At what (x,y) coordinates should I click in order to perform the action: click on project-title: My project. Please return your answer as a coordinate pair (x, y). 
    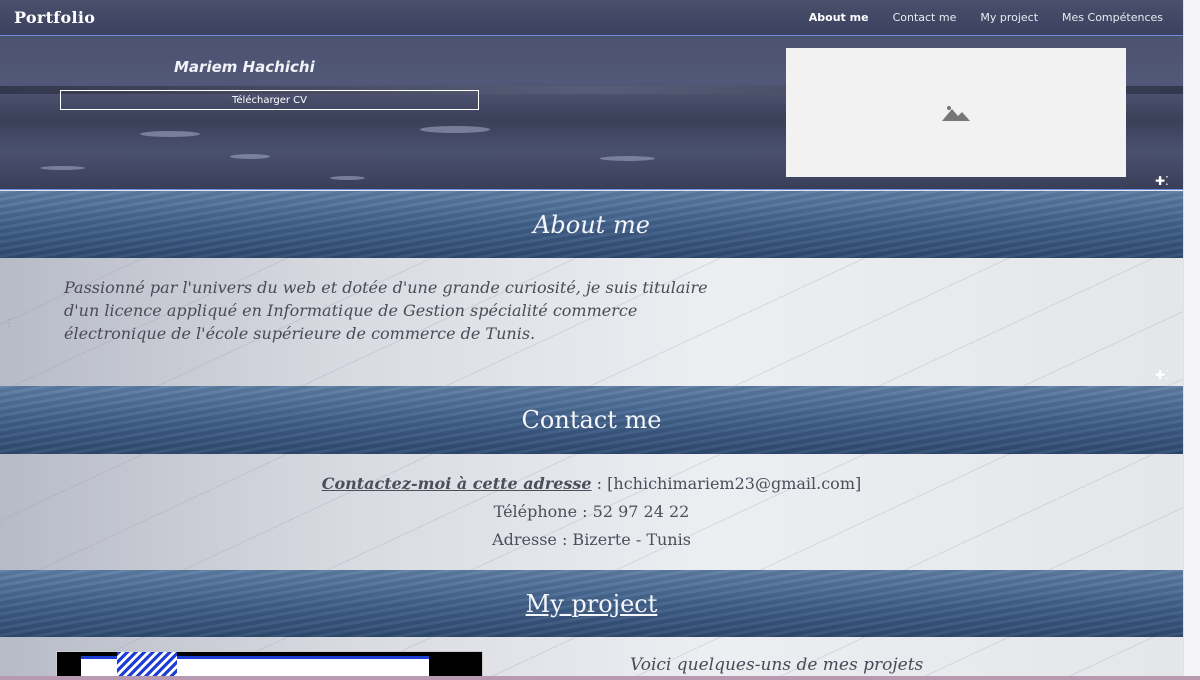
    Looking at the image, I should click on (592, 604).